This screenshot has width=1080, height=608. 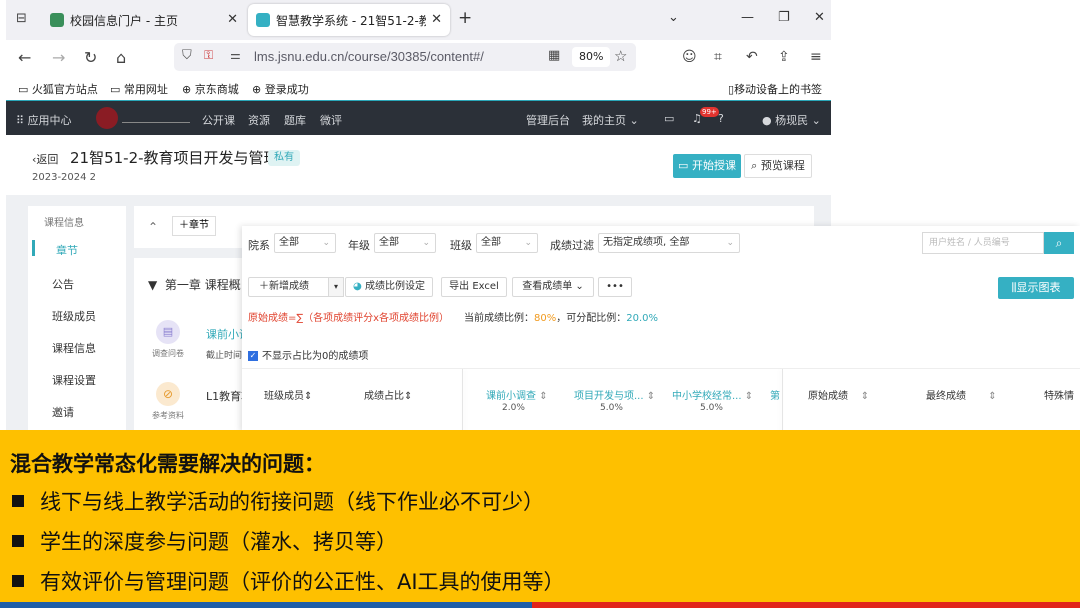 I want to click on nav-my-home: 我的主页 ⌄, so click(x=610, y=120).